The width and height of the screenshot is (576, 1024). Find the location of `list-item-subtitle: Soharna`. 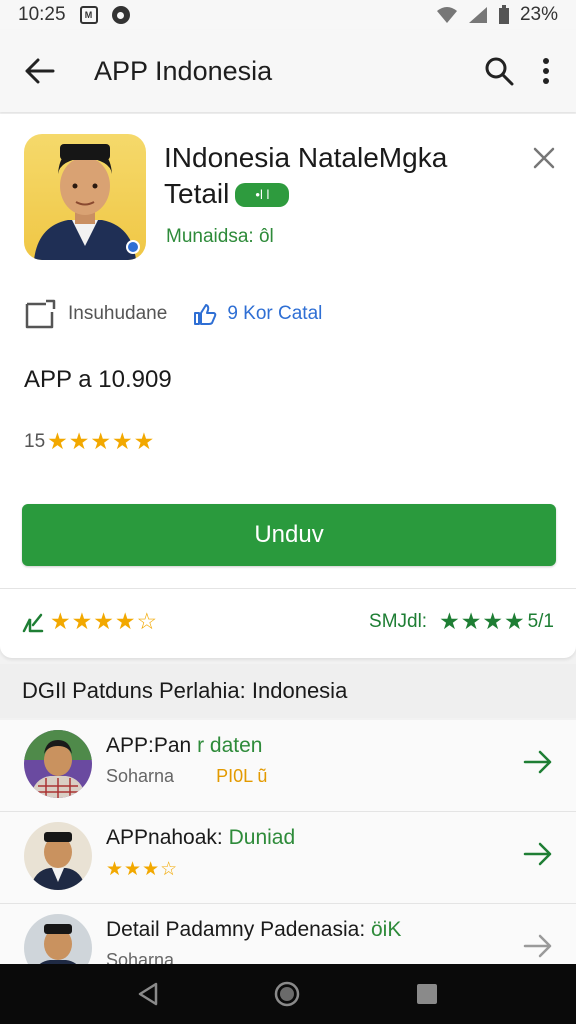

list-item-subtitle: Soharna is located at coordinates (140, 957).